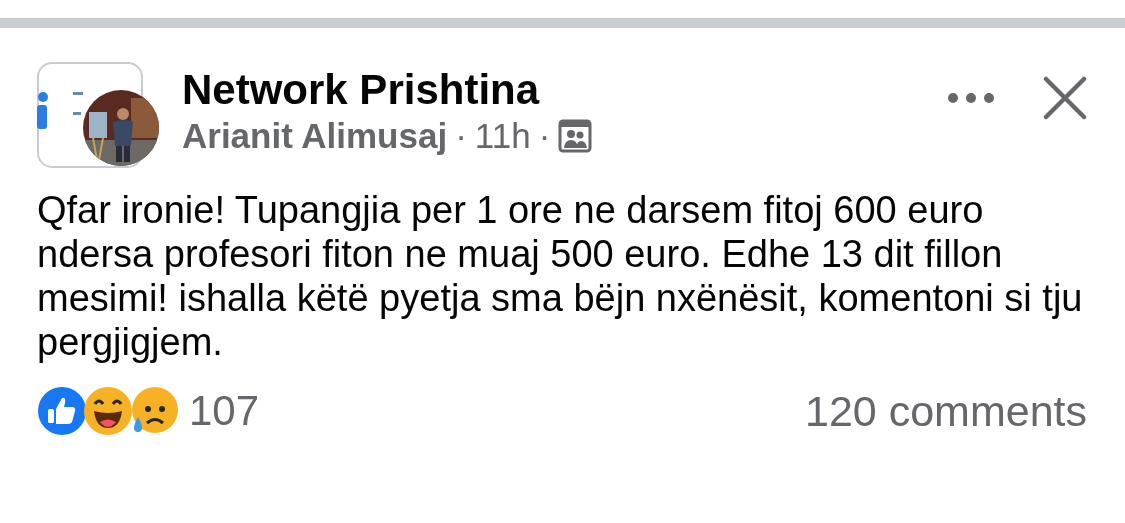 The width and height of the screenshot is (1125, 523). I want to click on comment-count: 120 comments, so click(945, 411).